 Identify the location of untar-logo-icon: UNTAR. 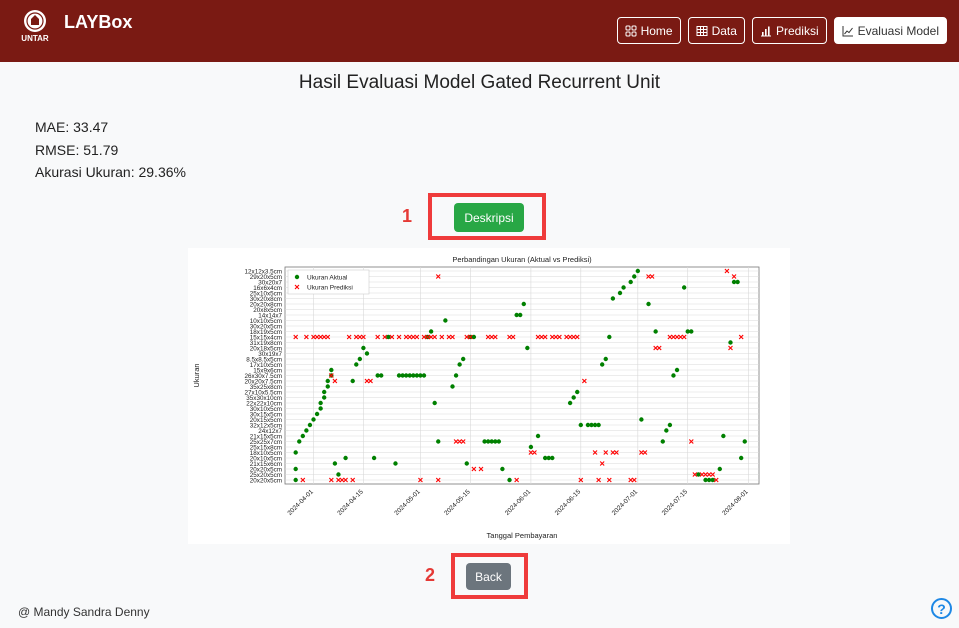
(35, 26).